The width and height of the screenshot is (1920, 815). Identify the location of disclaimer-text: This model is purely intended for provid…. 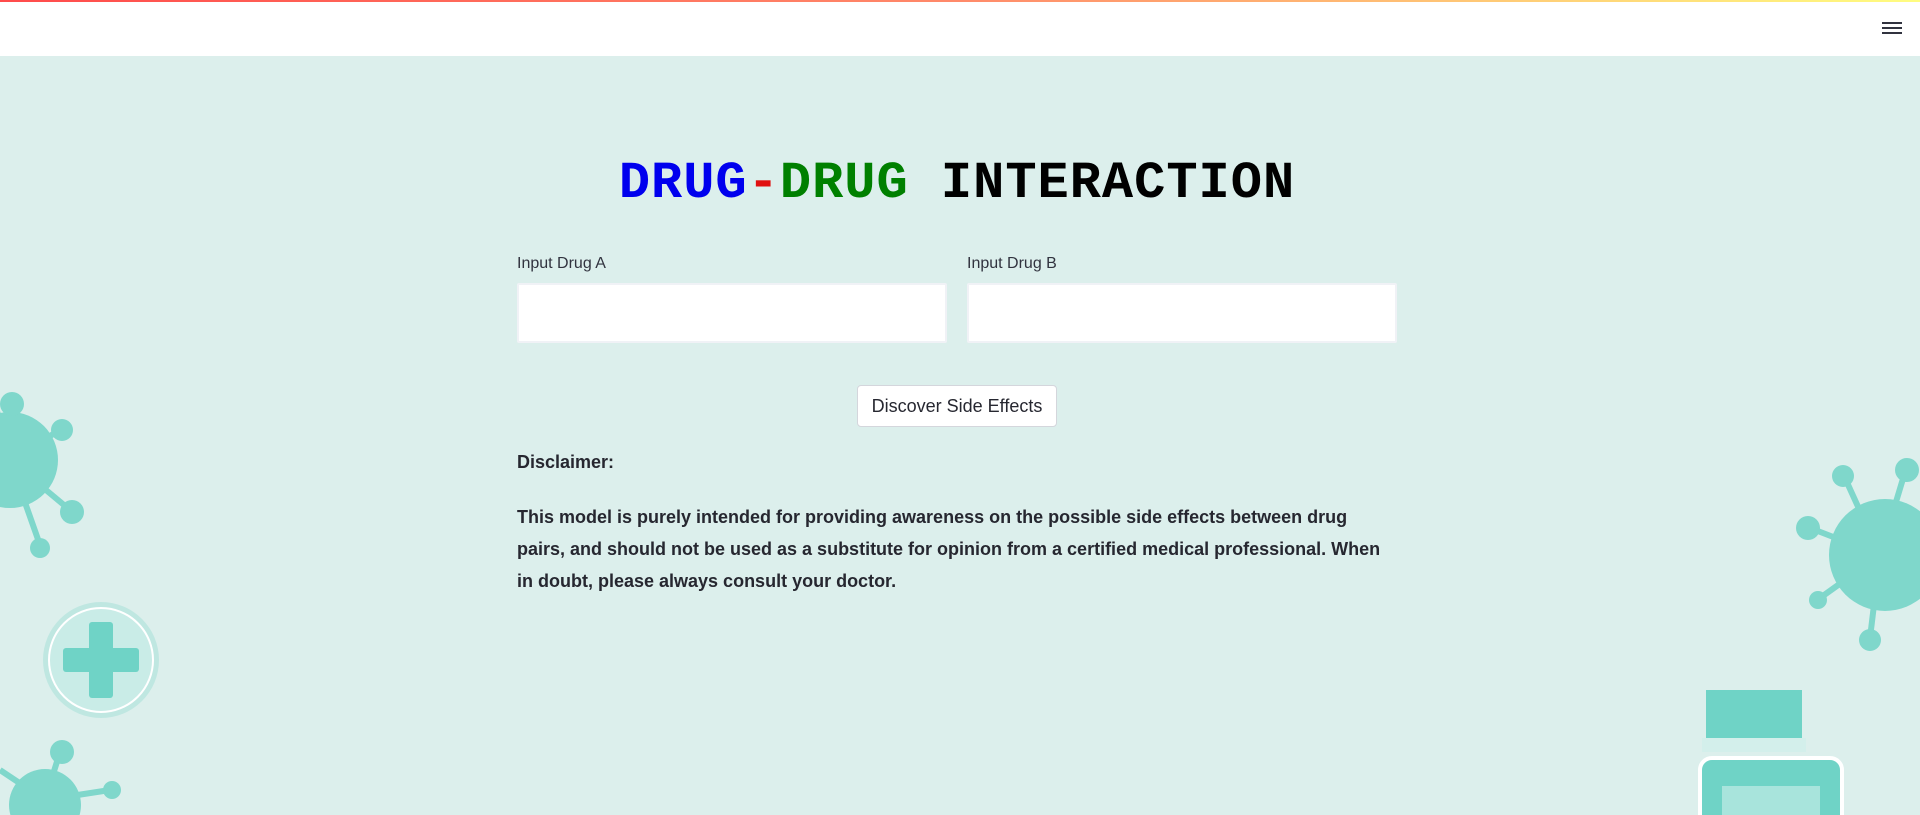
(949, 549).